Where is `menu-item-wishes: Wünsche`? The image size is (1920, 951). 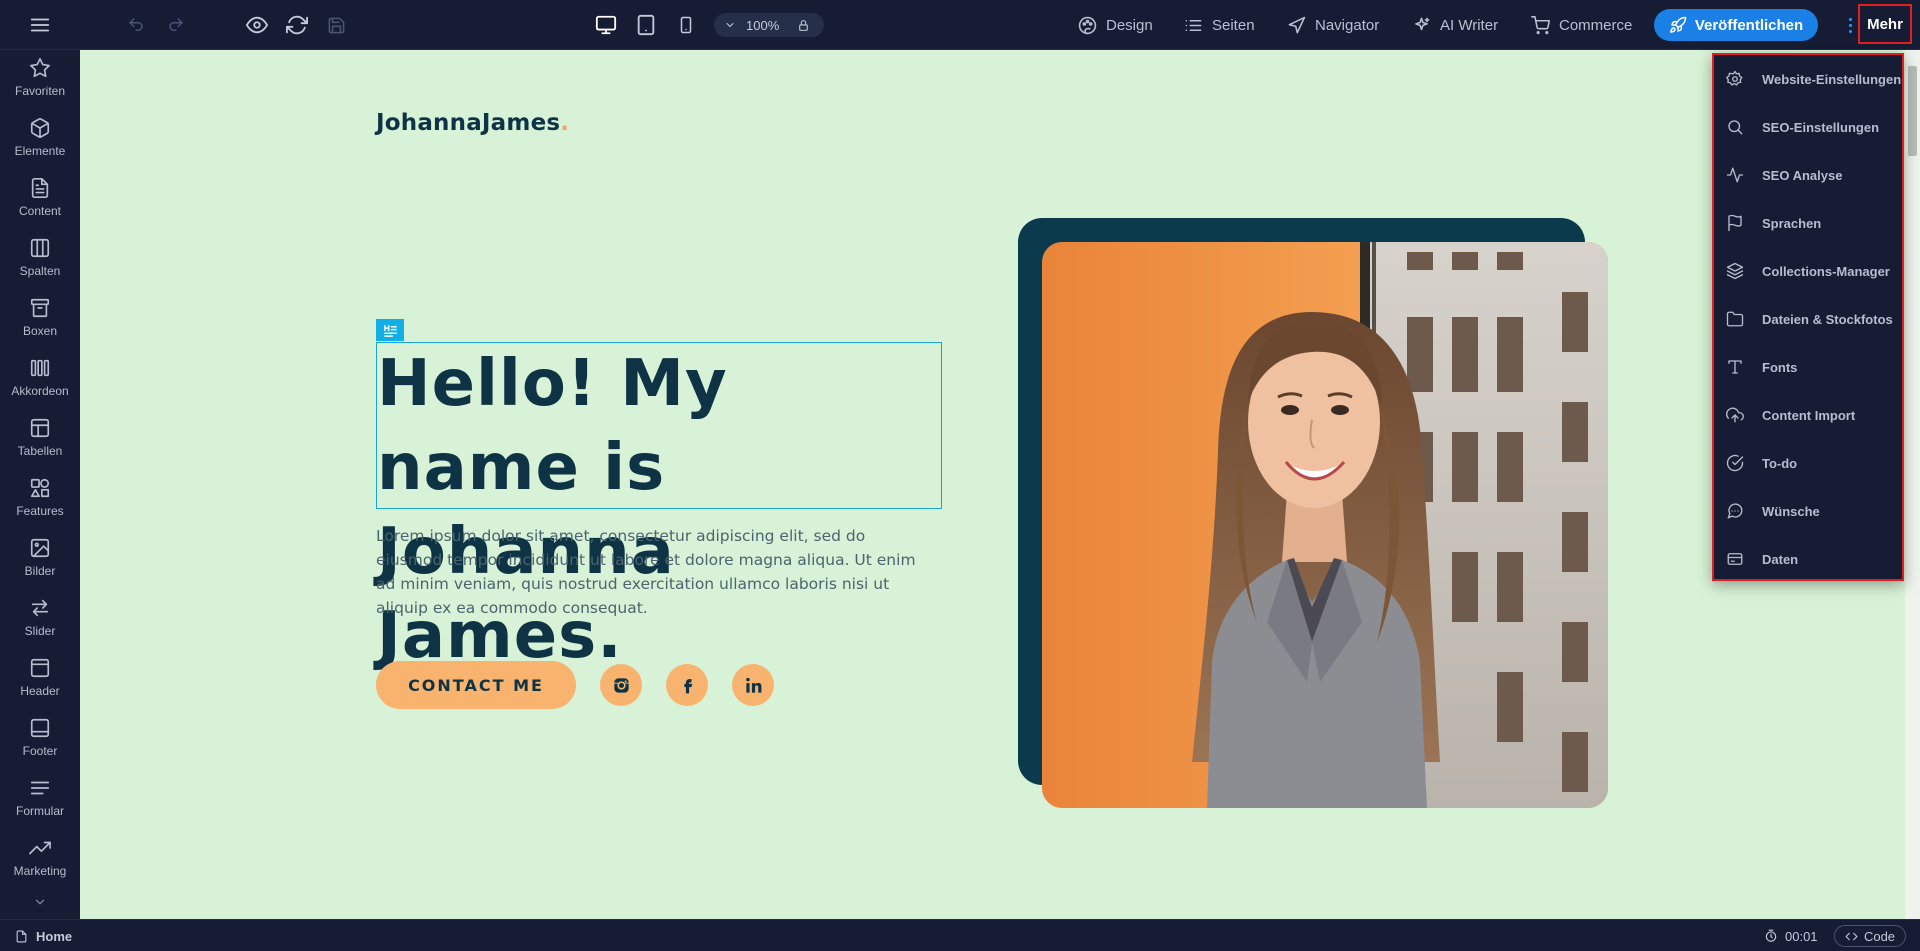 menu-item-wishes: Wünsche is located at coordinates (1808, 511).